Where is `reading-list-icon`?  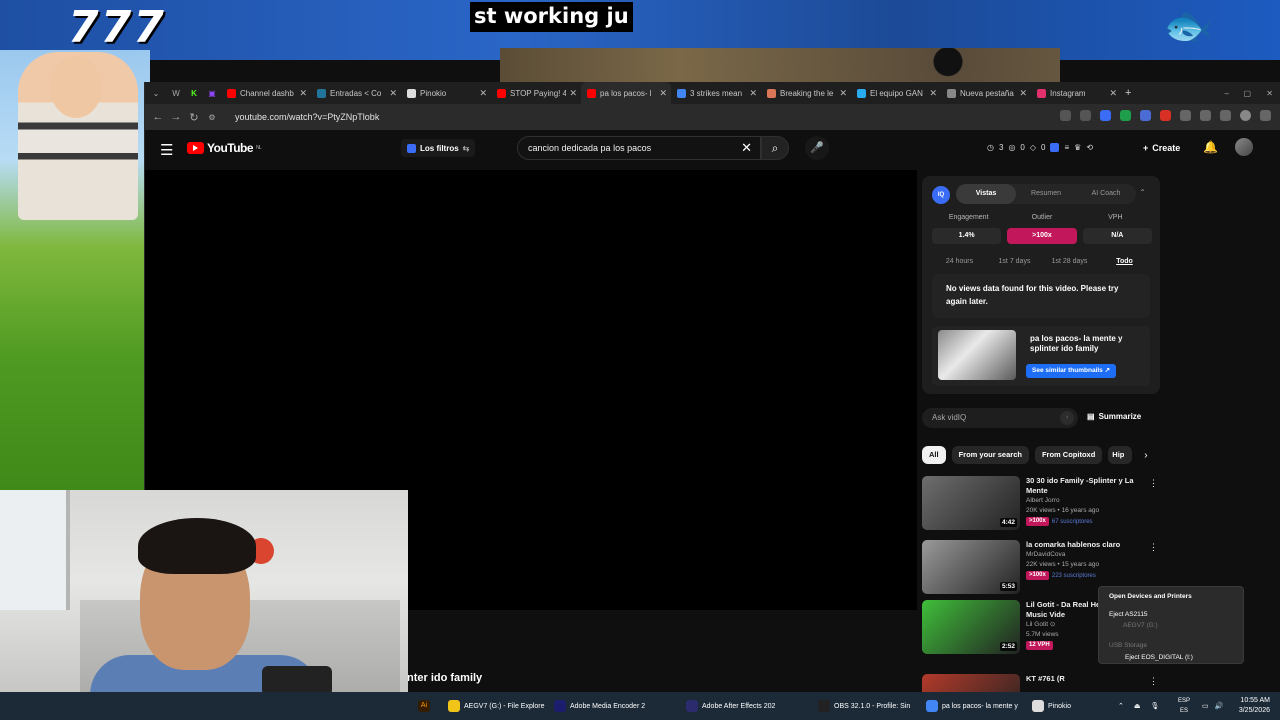
reading-list-icon is located at coordinates (1225, 115).